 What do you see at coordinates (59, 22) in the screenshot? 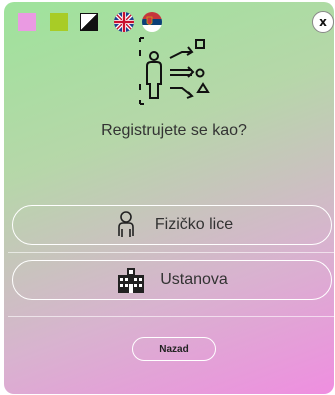
I see `green-theme-swatch` at bounding box center [59, 22].